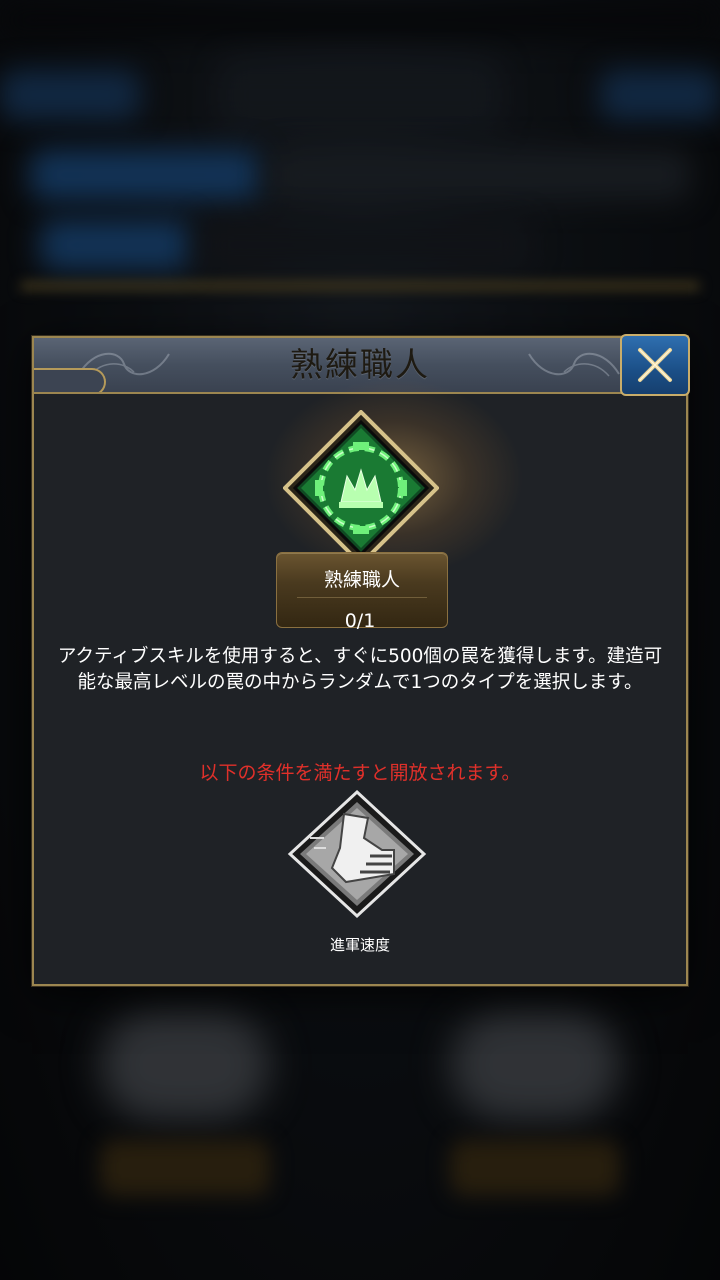  Describe the element at coordinates (361, 580) in the screenshot. I see `skill-name: 熟練職人` at that location.